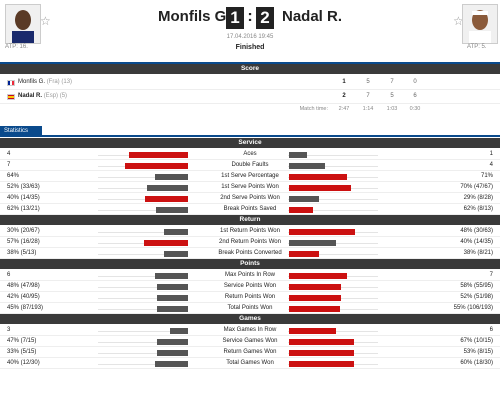 Image resolution: width=500 pixels, height=405 pixels. I want to click on player1-sets-score: 1, so click(235, 18).